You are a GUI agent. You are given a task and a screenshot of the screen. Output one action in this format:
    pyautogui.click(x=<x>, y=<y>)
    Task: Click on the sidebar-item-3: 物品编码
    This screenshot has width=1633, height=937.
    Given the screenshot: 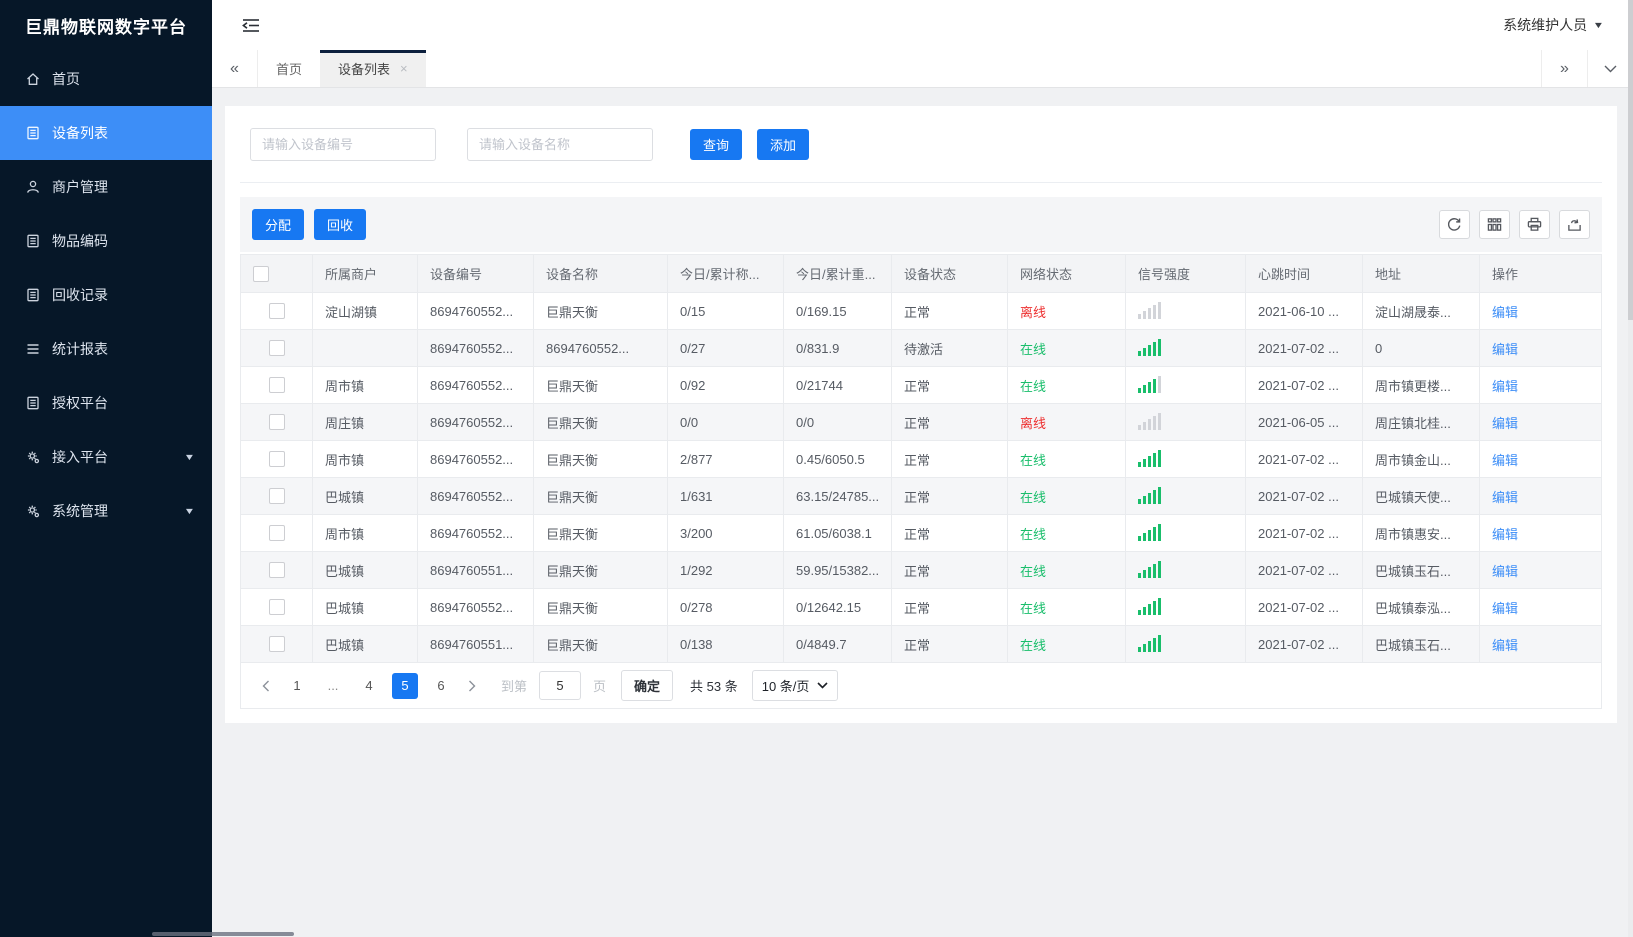 What is the action you would take?
    pyautogui.click(x=106, y=241)
    